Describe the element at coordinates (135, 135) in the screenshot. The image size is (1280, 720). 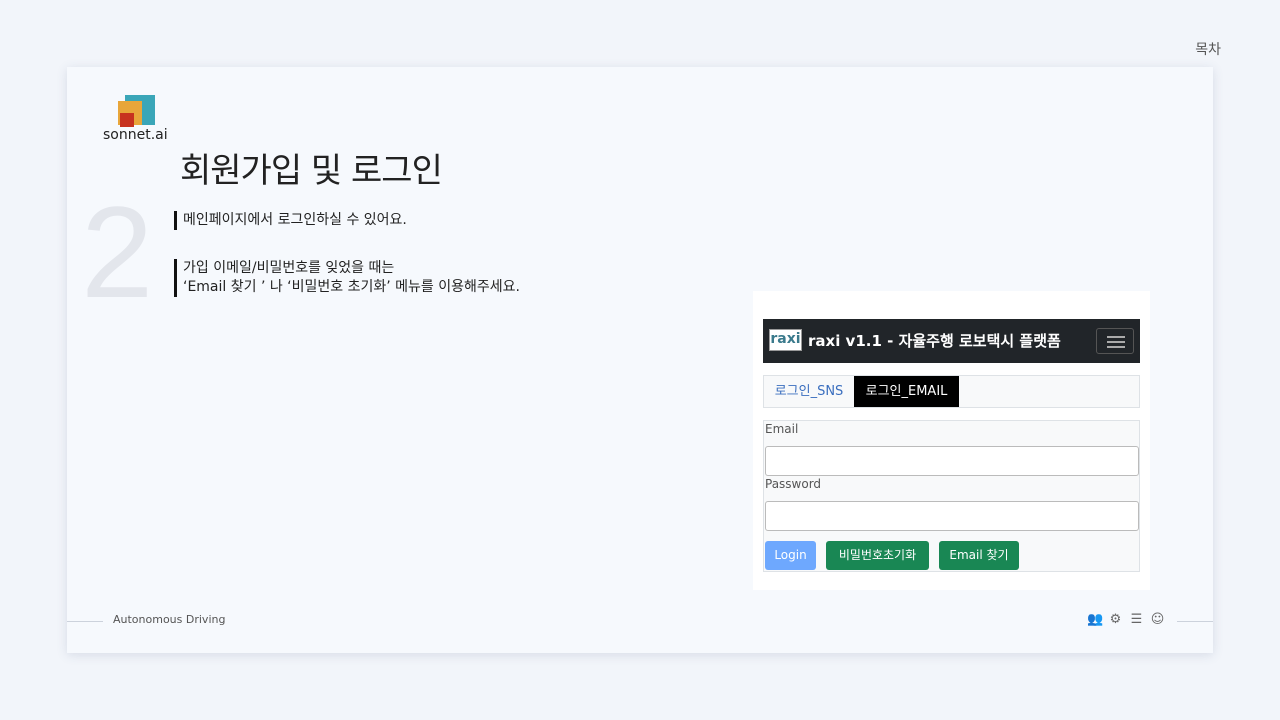
I see `logo-text: sonnet.ai` at that location.